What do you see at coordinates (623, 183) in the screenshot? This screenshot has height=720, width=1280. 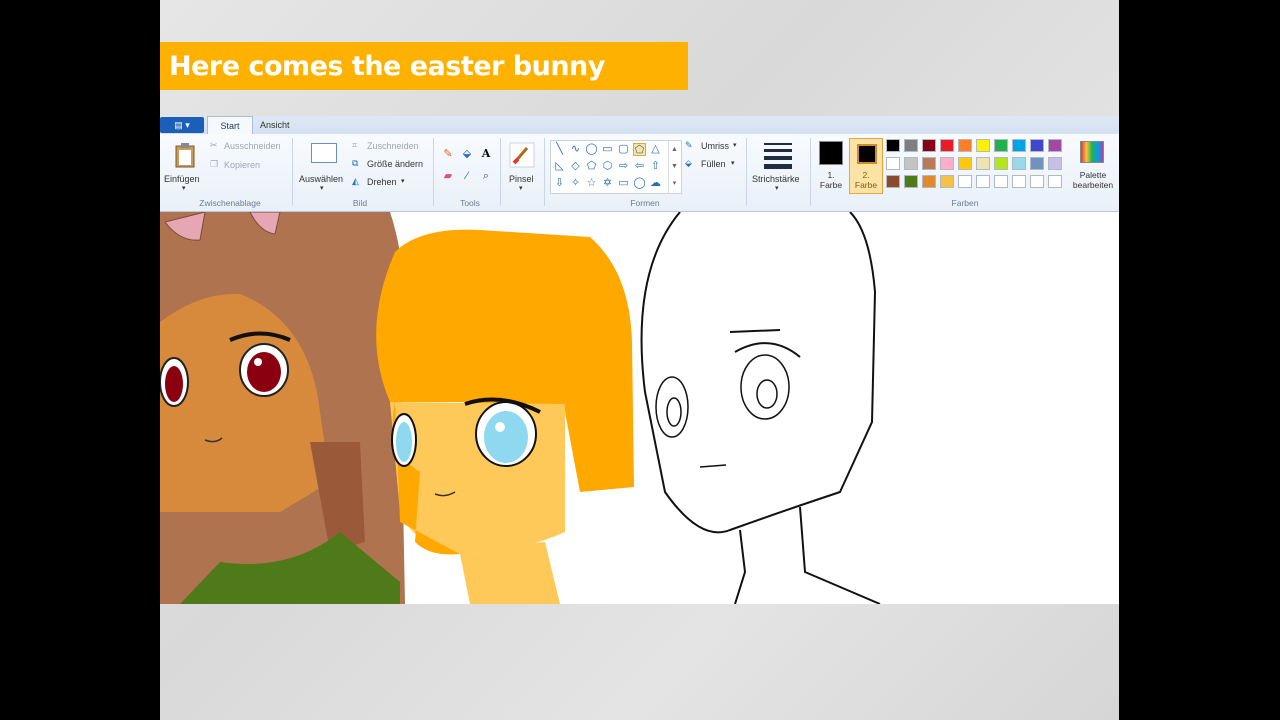 I see `callout-rect-shape-icon: ▭` at bounding box center [623, 183].